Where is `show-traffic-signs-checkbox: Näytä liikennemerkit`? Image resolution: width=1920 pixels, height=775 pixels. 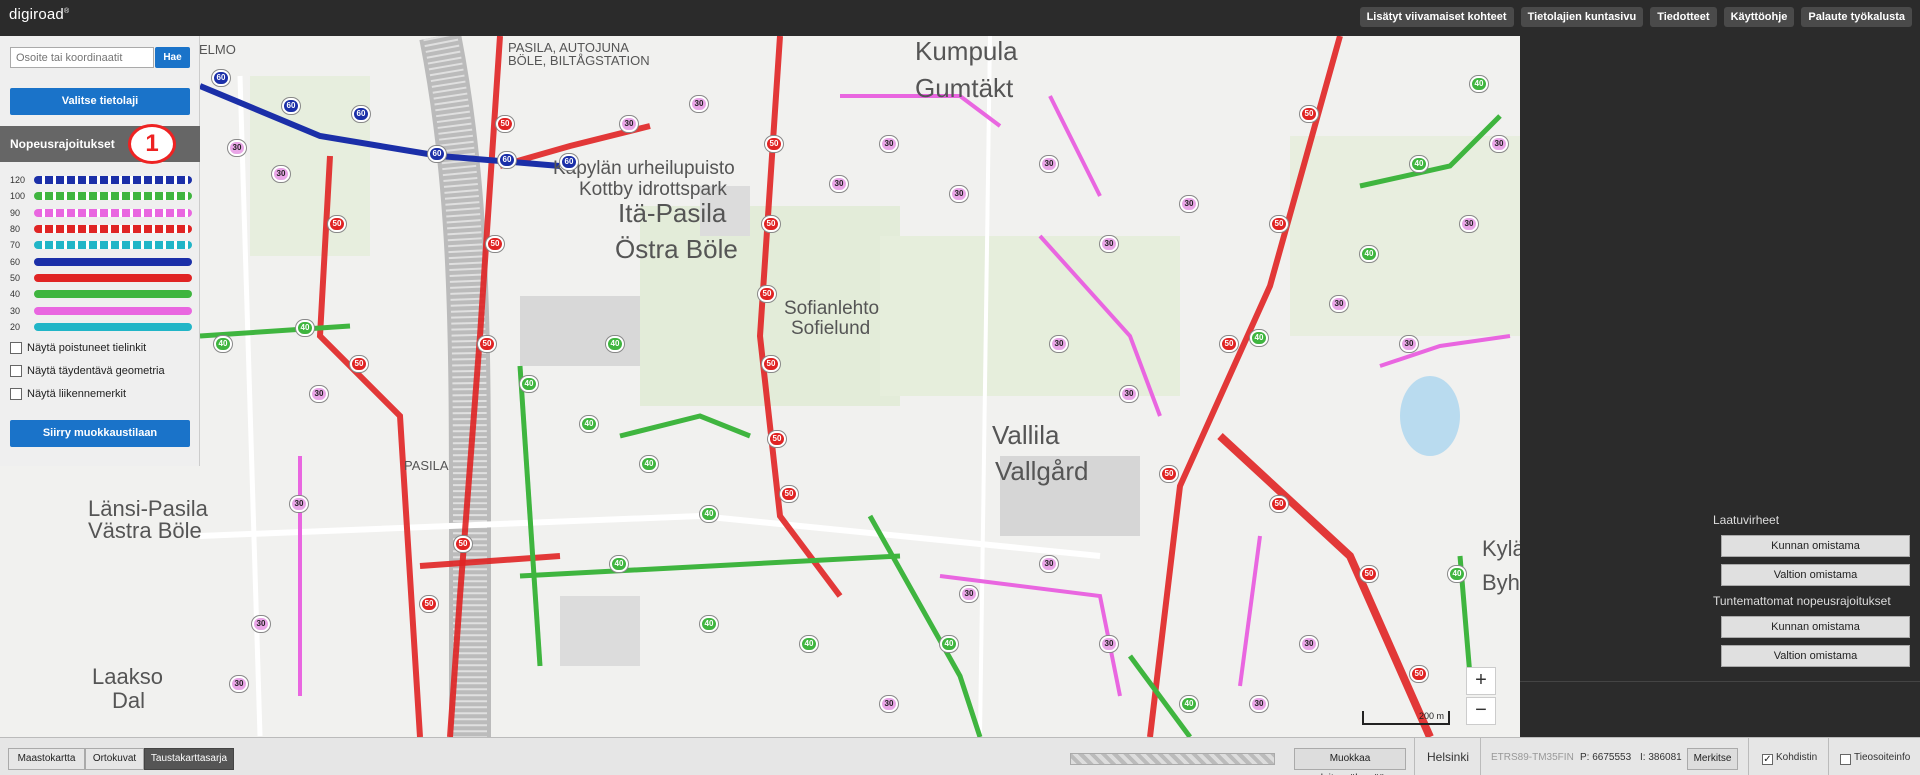 show-traffic-signs-checkbox: Näytä liikennemerkit is located at coordinates (87, 393).